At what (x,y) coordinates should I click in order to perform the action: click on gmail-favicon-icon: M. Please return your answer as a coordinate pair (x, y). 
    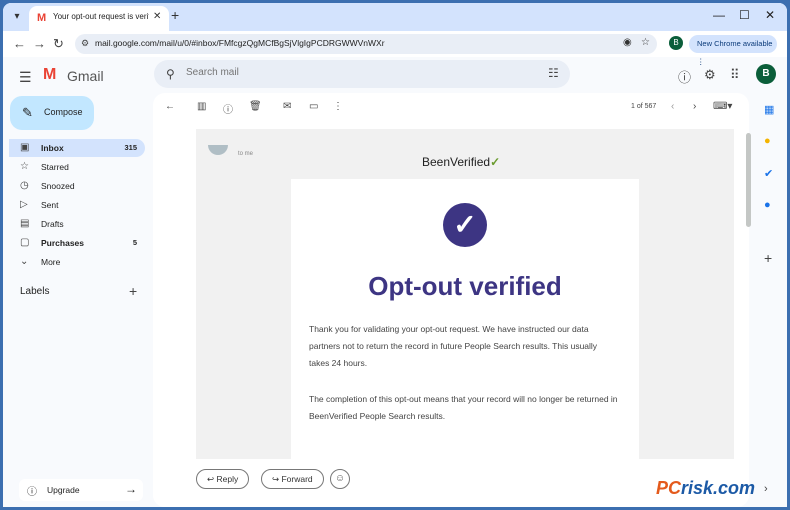
    Looking at the image, I should click on (42, 18).